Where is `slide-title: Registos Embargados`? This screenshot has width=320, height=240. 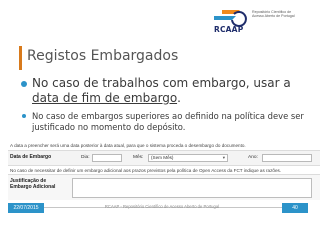 slide-title: Registos Embargados is located at coordinates (103, 56).